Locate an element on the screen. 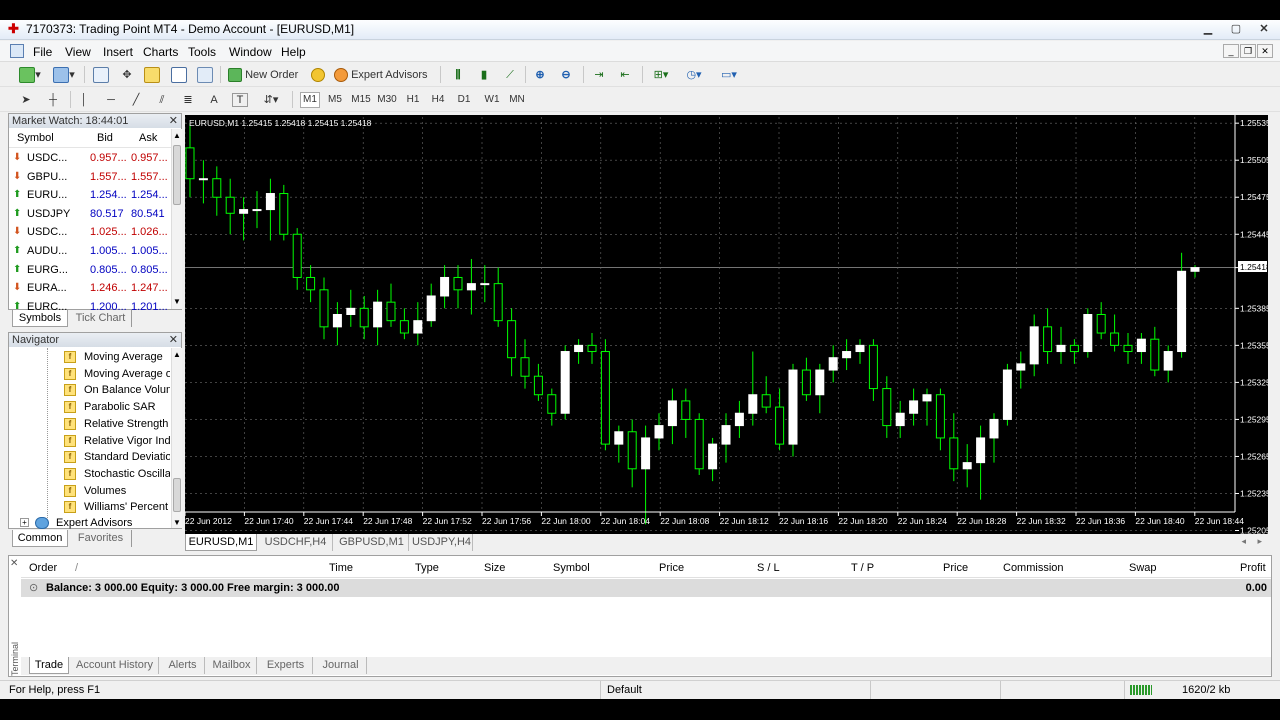 The image size is (1280, 720). equidistant-channel-icon: ⫽ is located at coordinates (162, 100).